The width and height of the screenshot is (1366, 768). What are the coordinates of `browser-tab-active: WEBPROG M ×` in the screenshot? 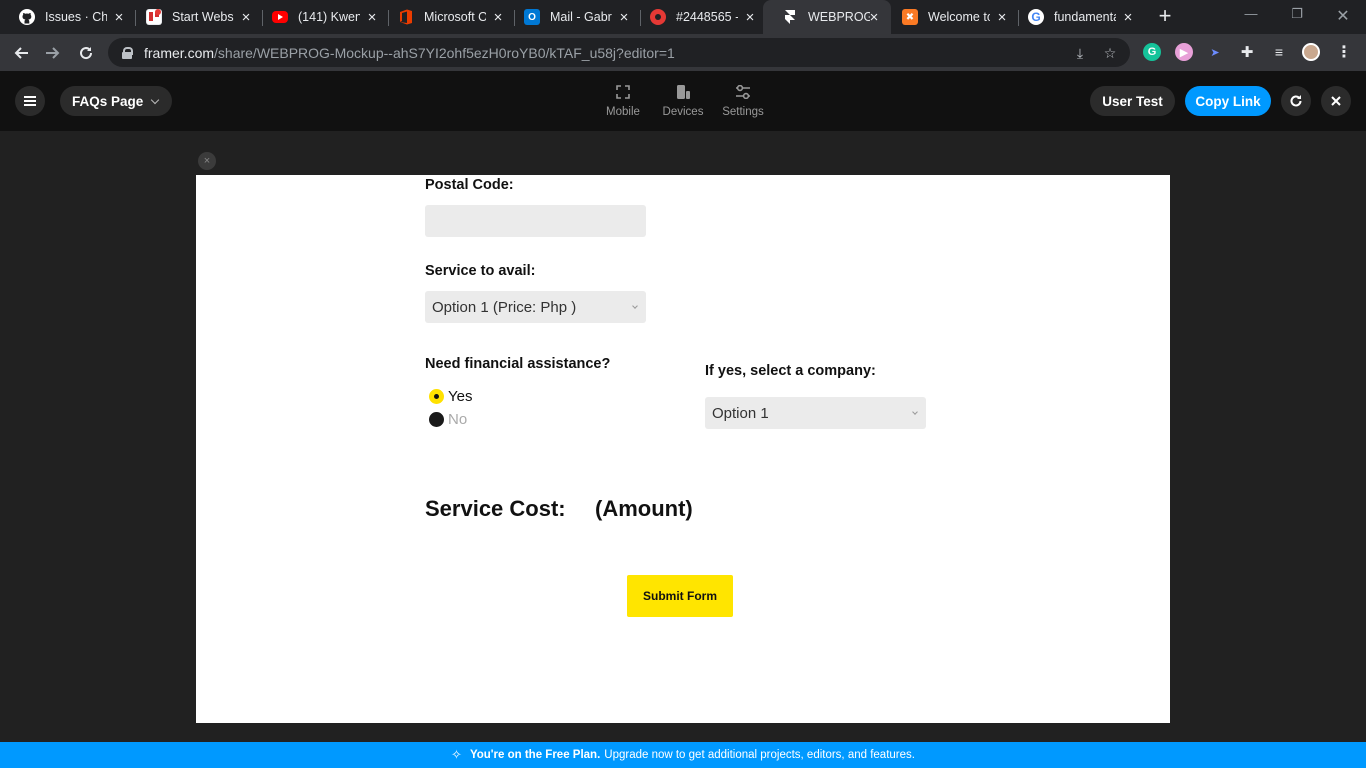 It's located at (827, 17).